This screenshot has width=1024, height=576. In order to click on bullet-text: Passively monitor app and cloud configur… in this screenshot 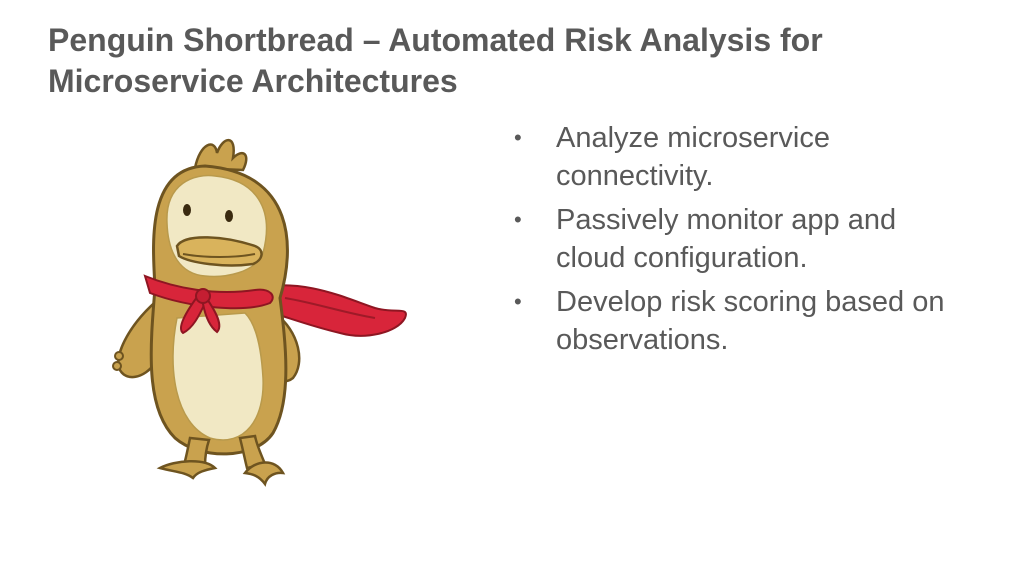, I will do `click(726, 239)`.